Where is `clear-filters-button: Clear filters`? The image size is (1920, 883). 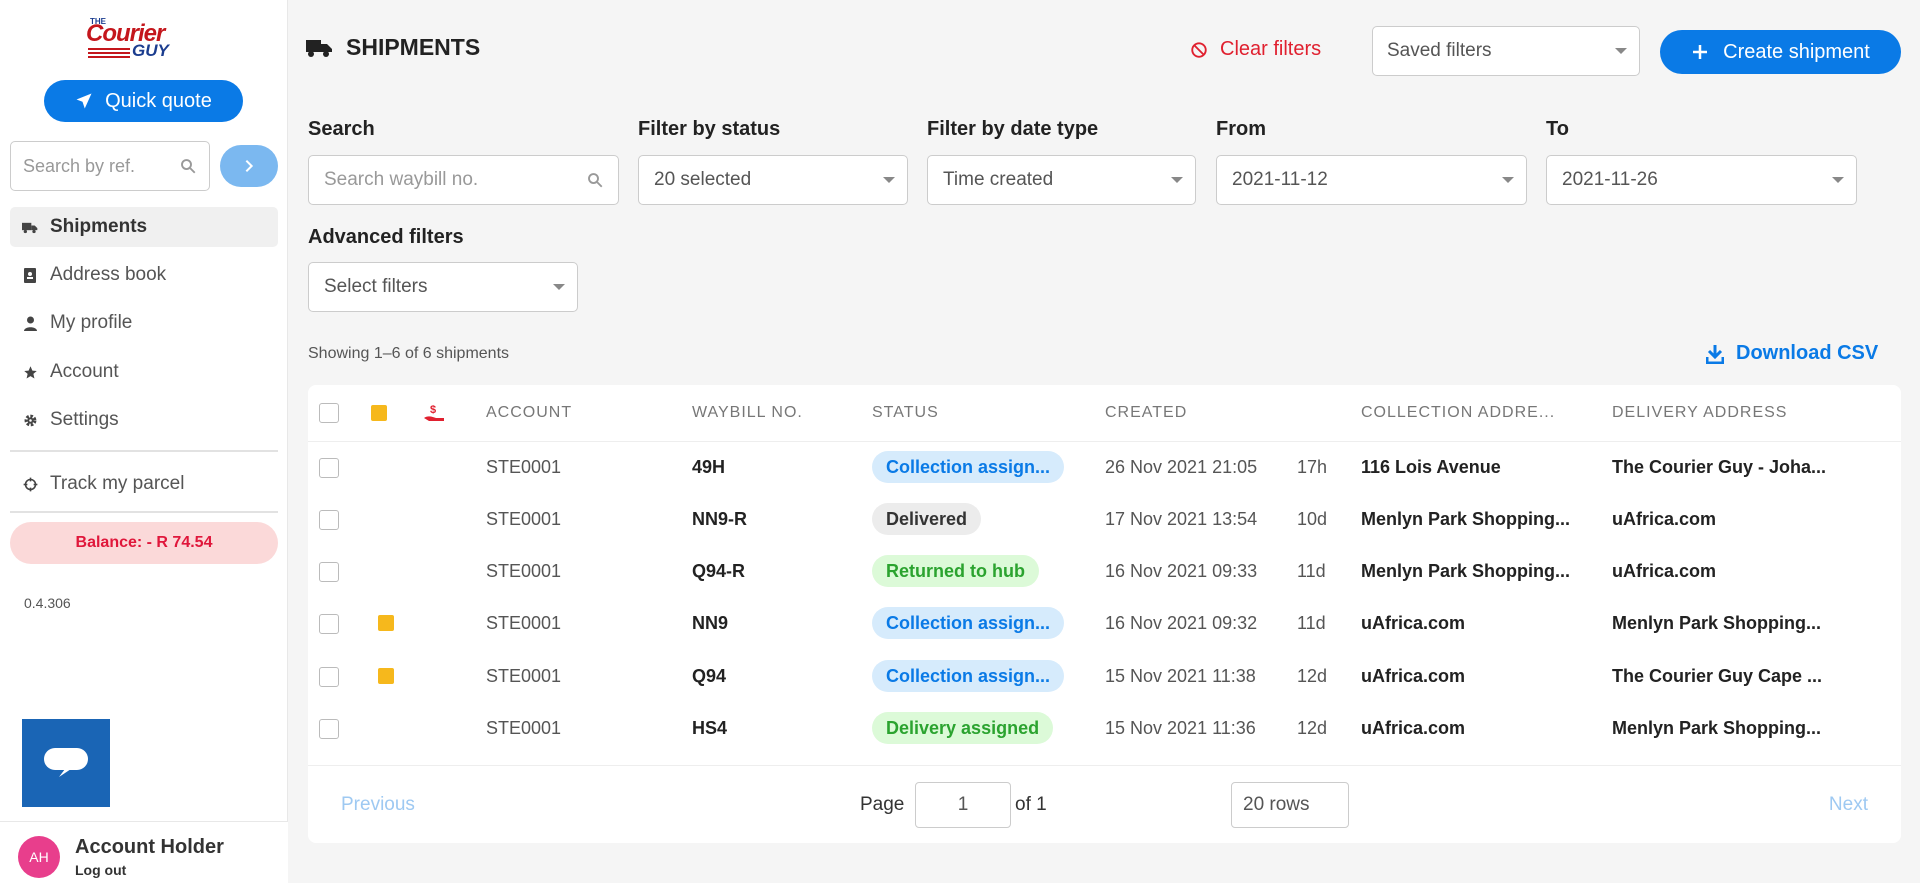
clear-filters-button: Clear filters is located at coordinates (1255, 49).